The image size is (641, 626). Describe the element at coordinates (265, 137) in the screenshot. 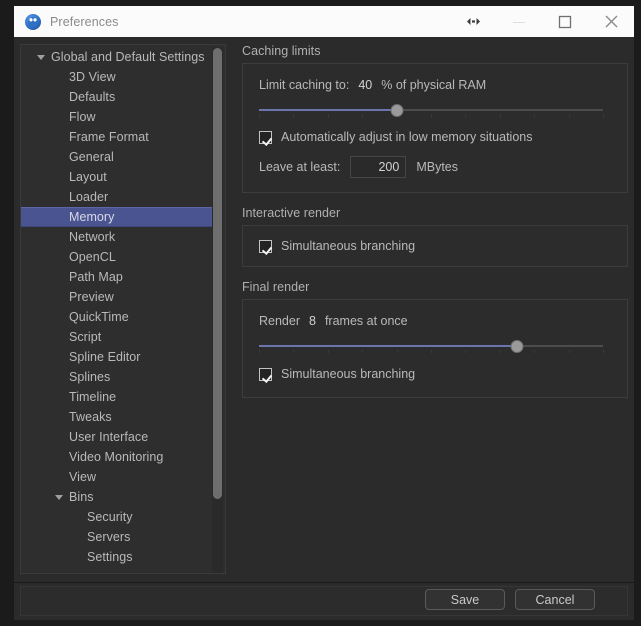

I see `auto-adjust-checkbox` at that location.